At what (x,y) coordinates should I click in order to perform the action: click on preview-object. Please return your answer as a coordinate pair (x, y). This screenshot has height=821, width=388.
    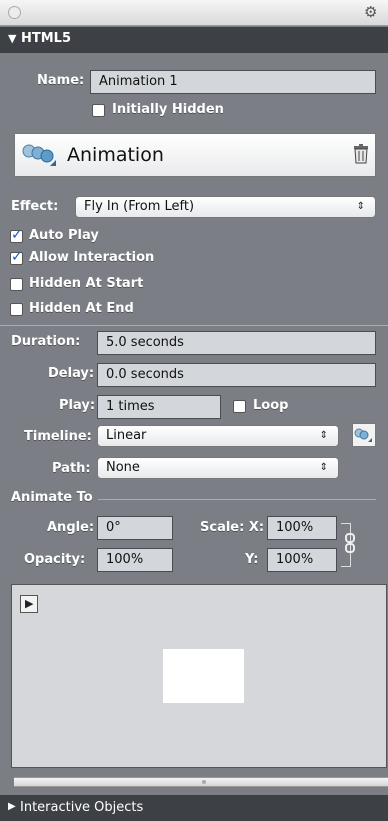
    Looking at the image, I should click on (203, 676).